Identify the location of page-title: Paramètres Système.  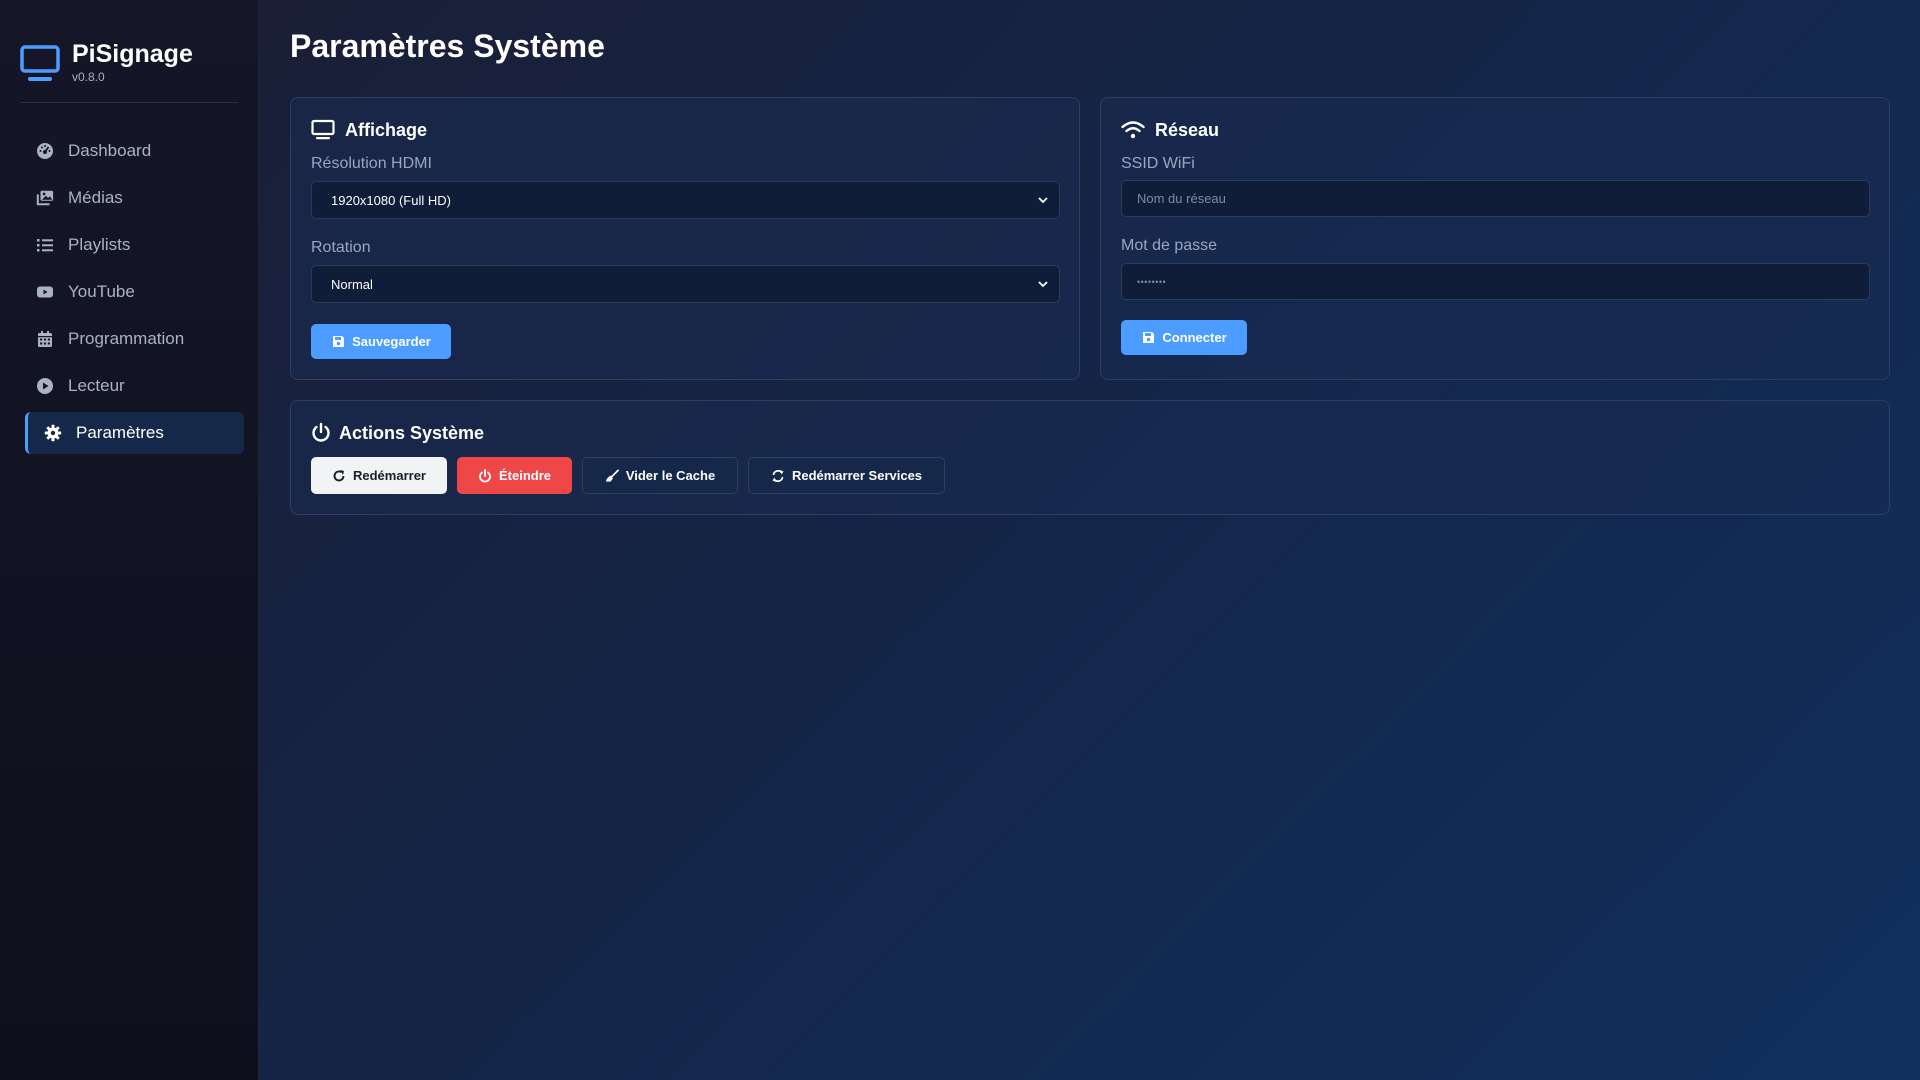
(447, 46).